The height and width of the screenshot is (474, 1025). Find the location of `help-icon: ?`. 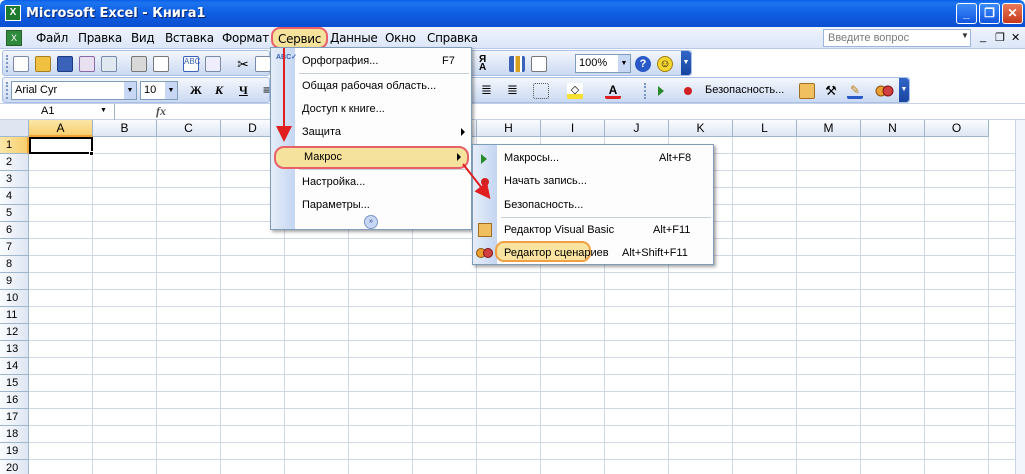

help-icon: ? is located at coordinates (643, 64).